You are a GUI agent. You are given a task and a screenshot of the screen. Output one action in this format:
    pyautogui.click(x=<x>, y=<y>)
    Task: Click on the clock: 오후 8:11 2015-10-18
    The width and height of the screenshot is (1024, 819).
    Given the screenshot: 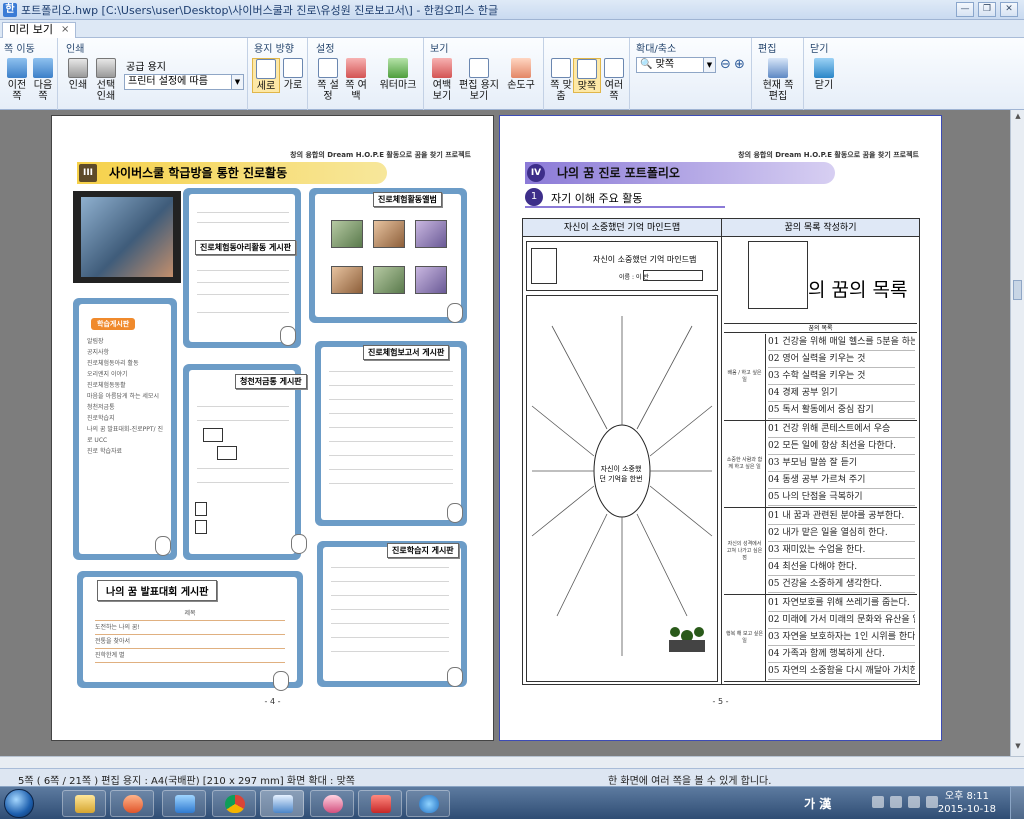 What is the action you would take?
    pyautogui.click(x=967, y=803)
    